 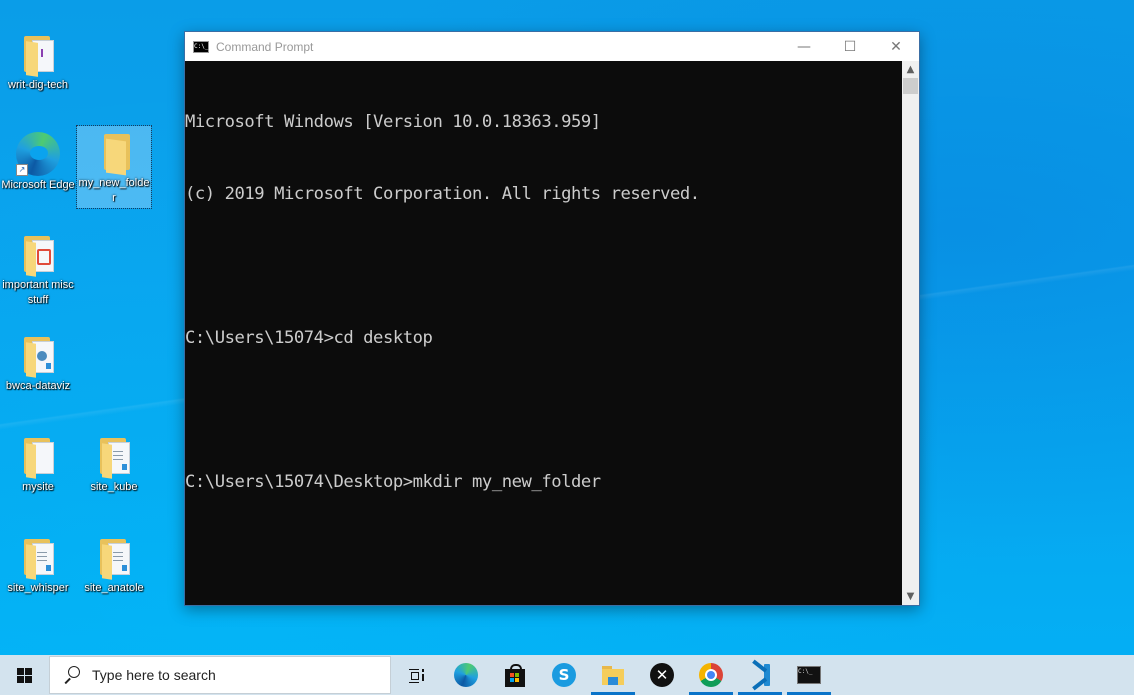 I want to click on desktop-icon-label: site_whisper, so click(x=38, y=588).